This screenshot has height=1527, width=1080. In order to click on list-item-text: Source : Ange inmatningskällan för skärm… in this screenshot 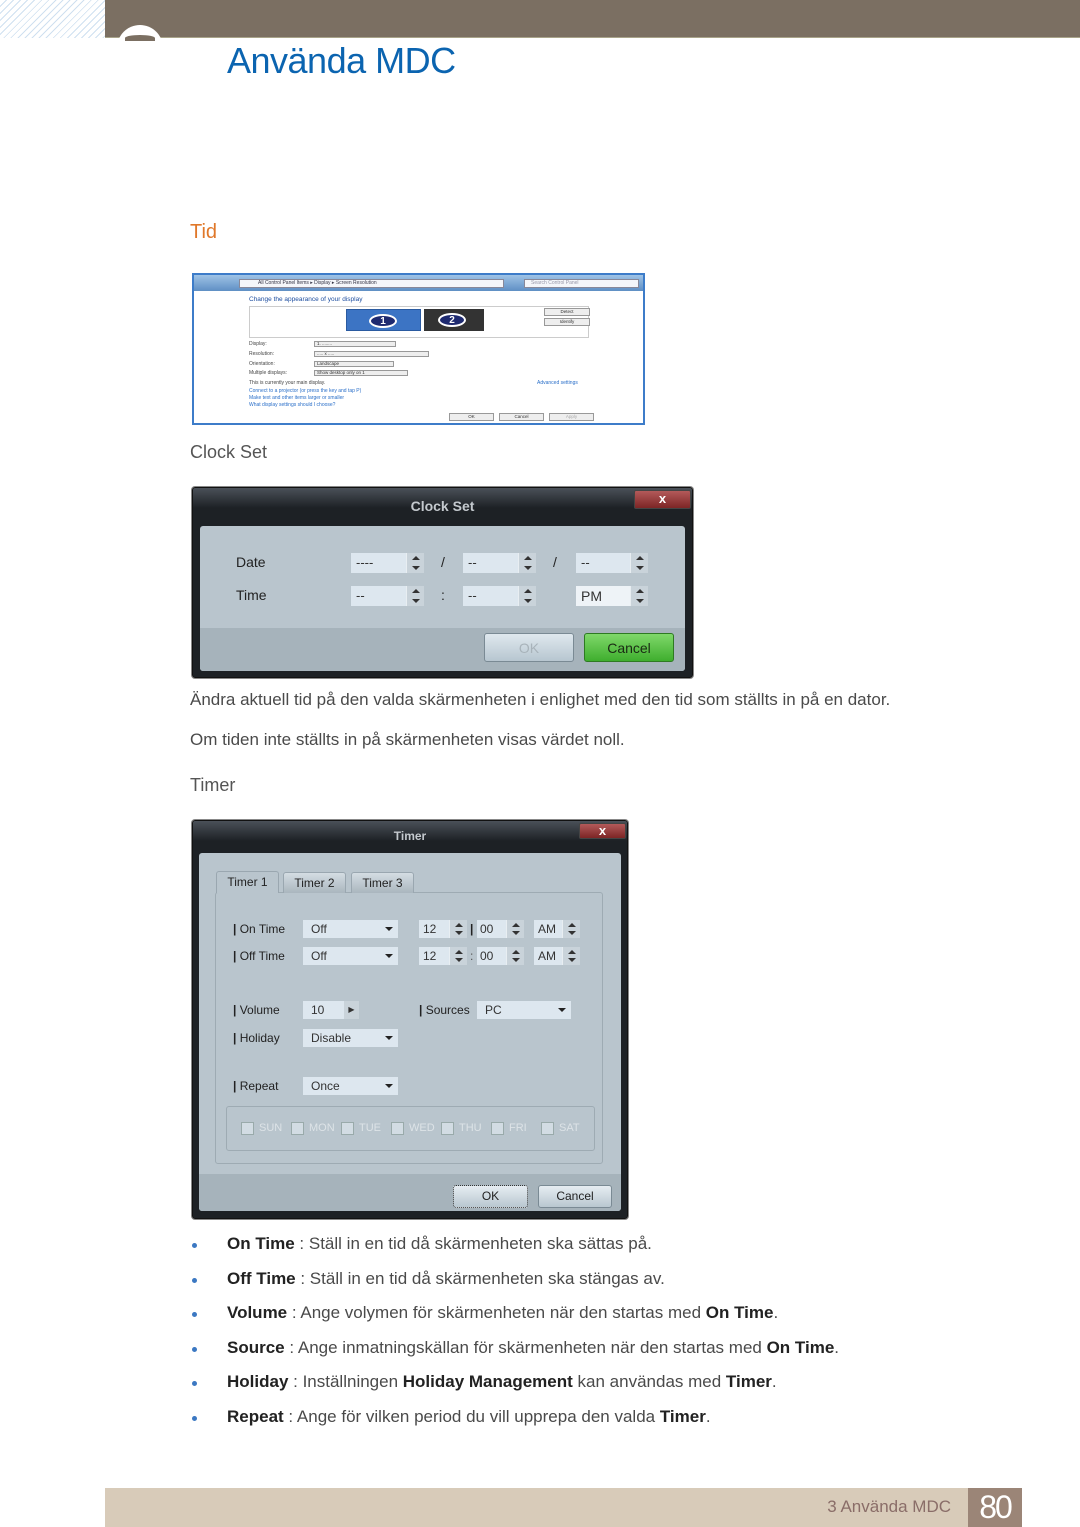, I will do `click(533, 1348)`.